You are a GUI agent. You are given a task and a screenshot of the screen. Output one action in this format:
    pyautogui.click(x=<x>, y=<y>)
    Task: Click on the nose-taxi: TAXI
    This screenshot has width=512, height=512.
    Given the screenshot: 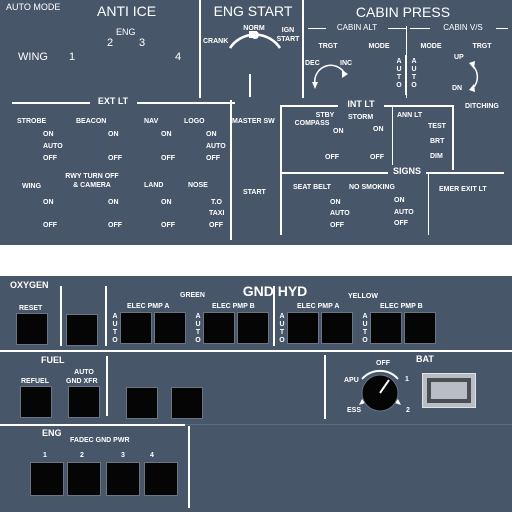 What is the action you would take?
    pyautogui.click(x=217, y=213)
    